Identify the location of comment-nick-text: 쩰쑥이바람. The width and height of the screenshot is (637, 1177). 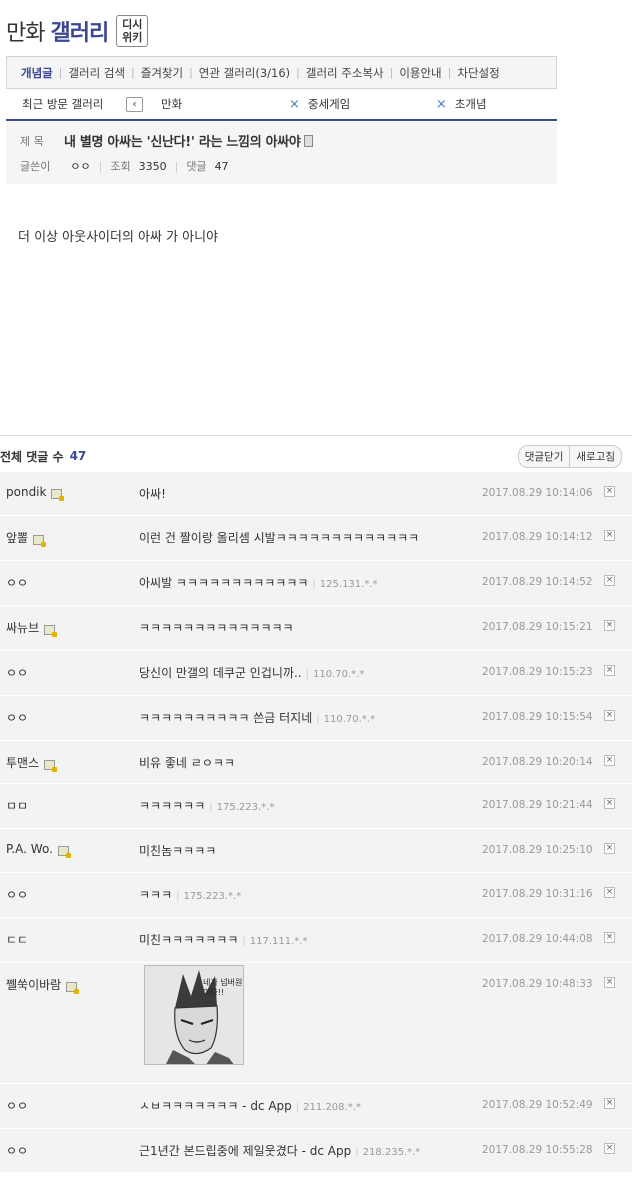
(33, 984).